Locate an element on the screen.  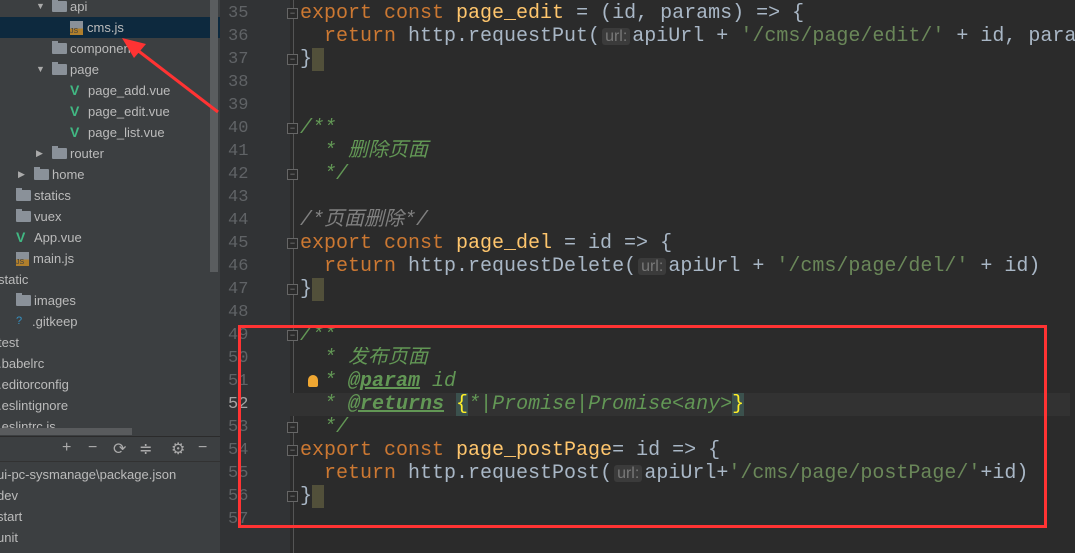
js-file-icon: JS is located at coordinates (76, 28).